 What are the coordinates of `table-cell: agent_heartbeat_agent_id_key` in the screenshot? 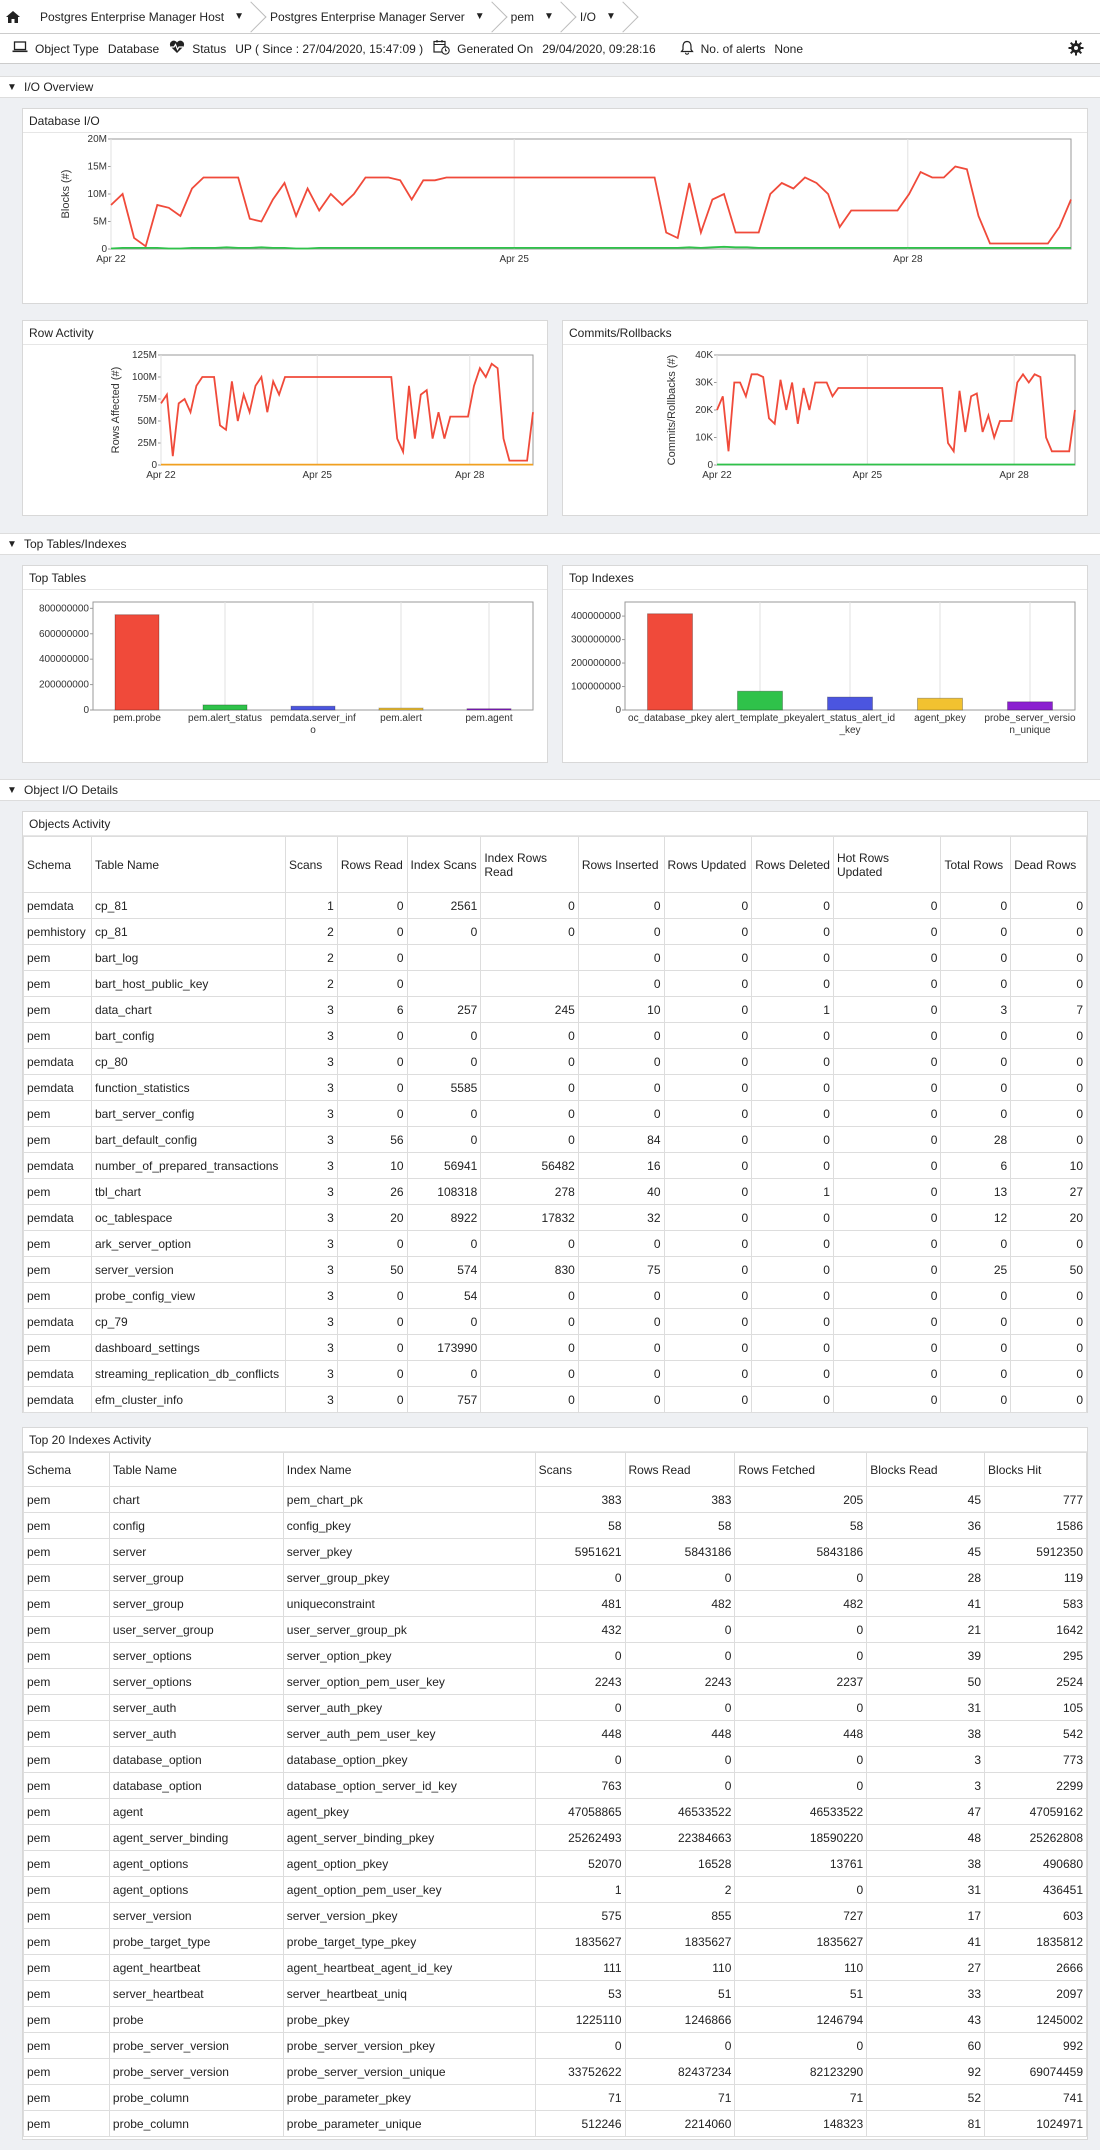 It's located at (409, 1967).